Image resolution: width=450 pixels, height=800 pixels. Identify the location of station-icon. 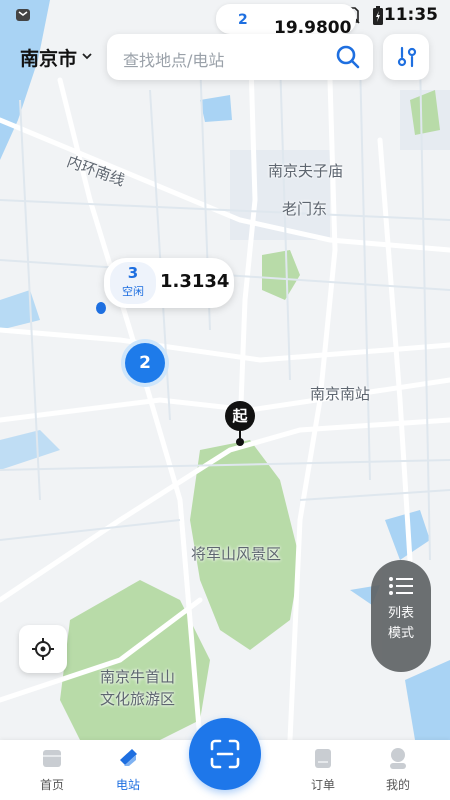
(128, 757).